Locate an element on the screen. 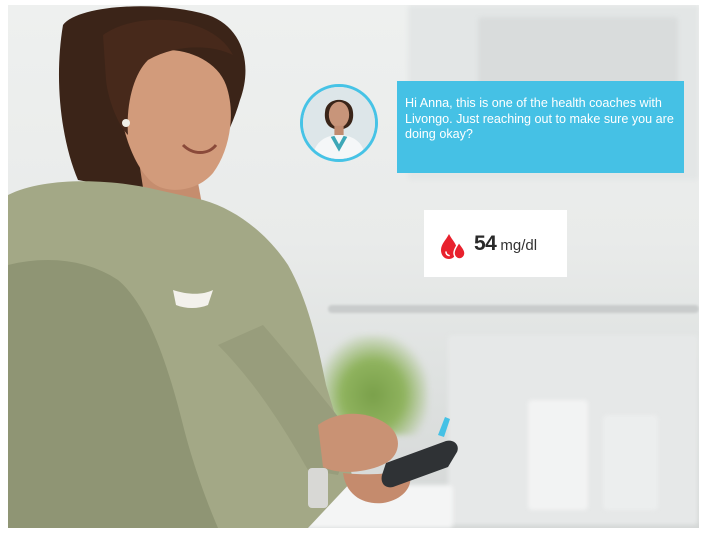 The width and height of the screenshot is (707, 535). coach-avatar is located at coordinates (339, 123).